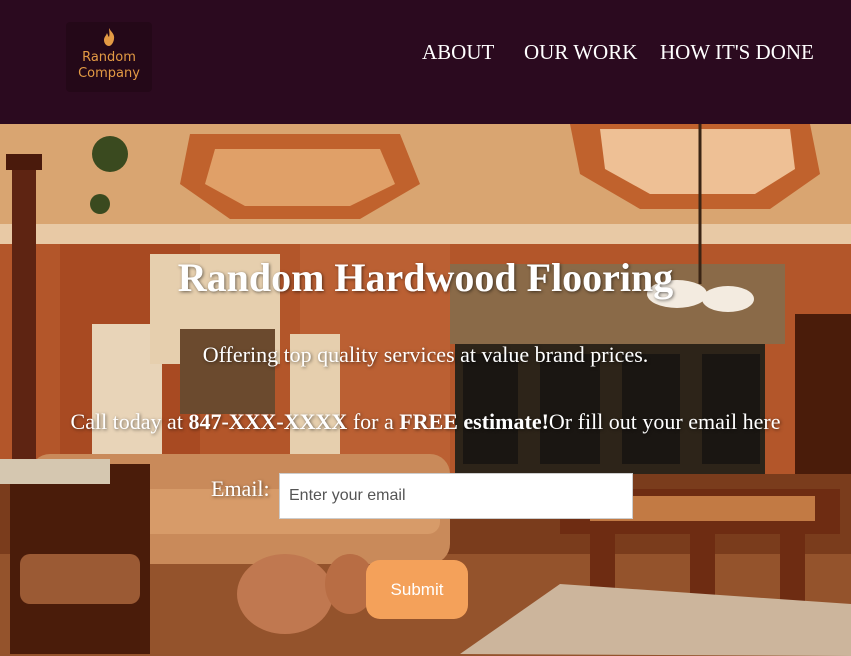 This screenshot has height=656, width=851. Describe the element at coordinates (664, 421) in the screenshot. I see `cta-suffix: Or fill out your email here` at that location.